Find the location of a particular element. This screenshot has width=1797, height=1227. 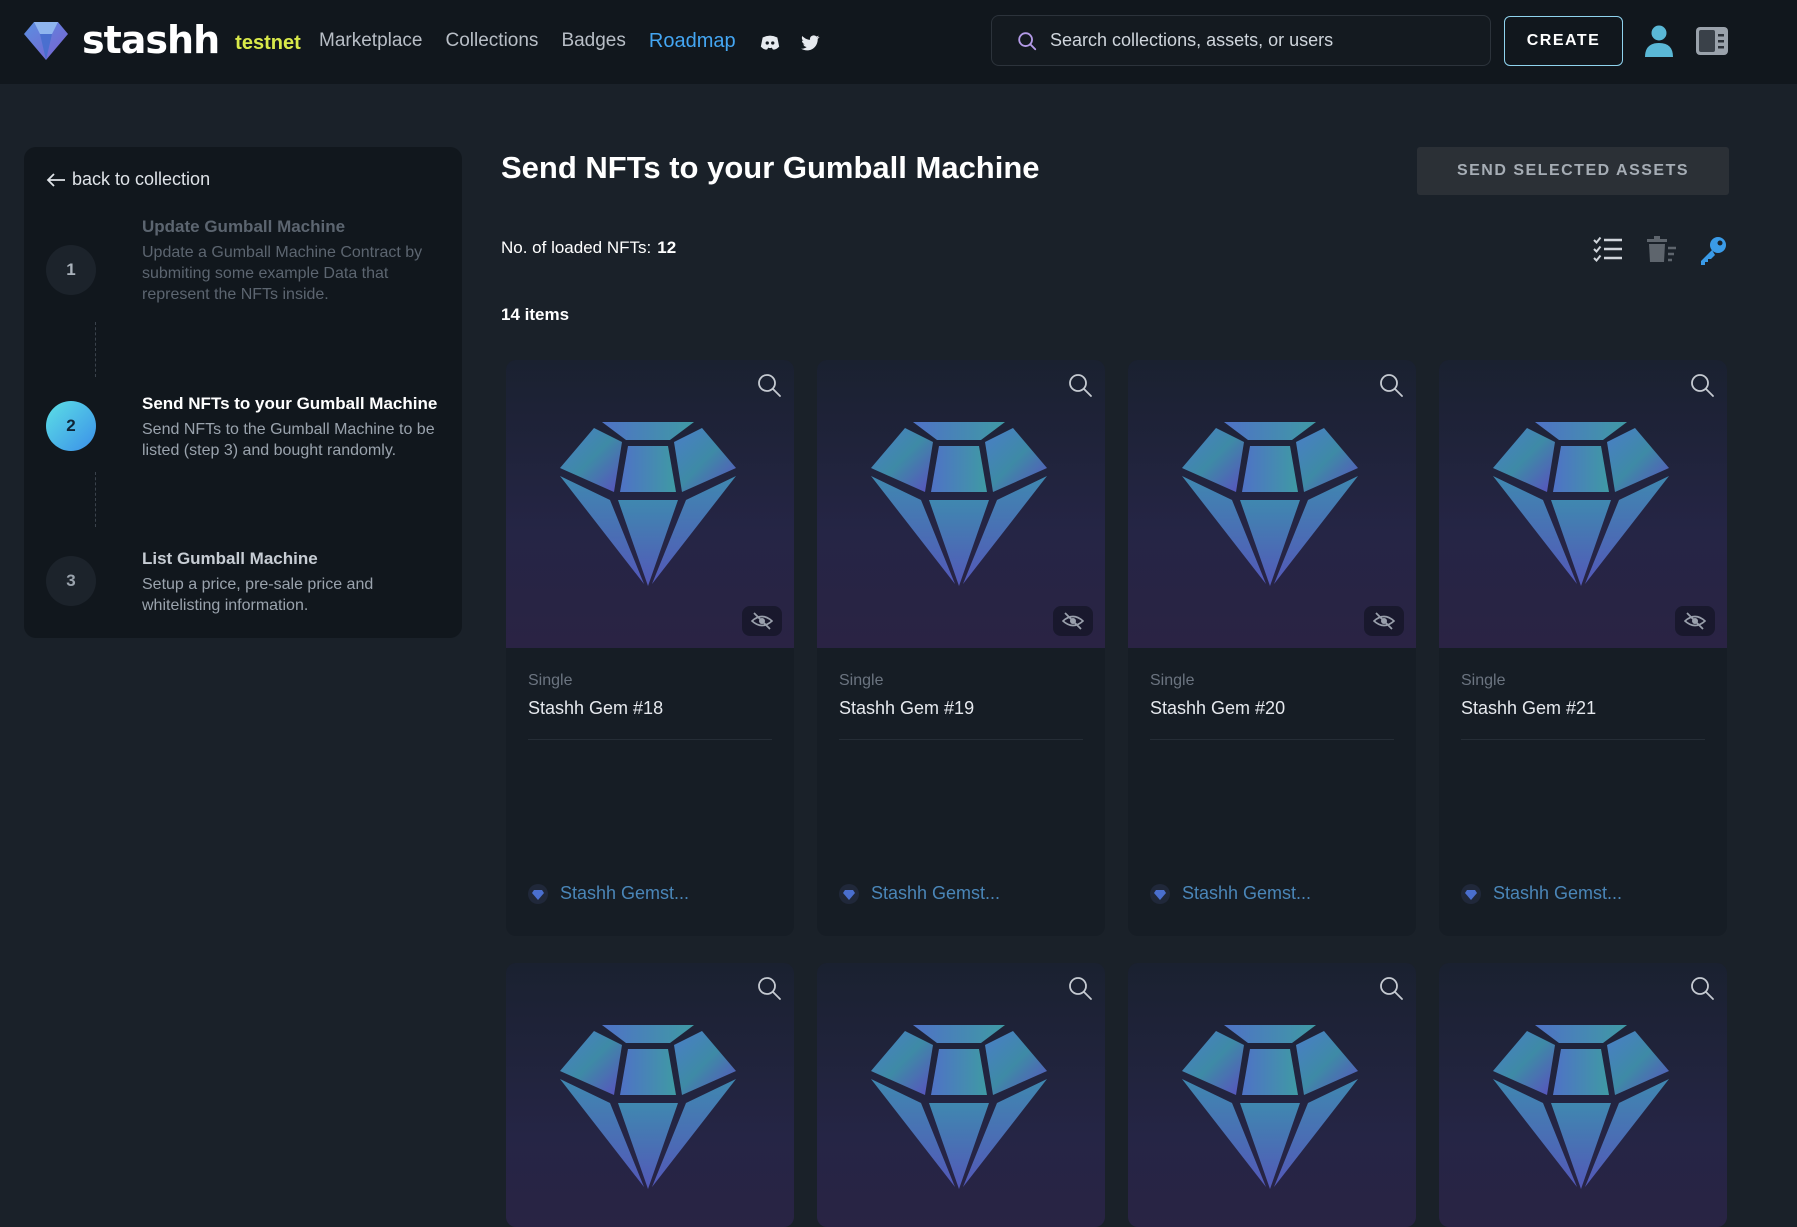

discord-icon is located at coordinates (770, 43).